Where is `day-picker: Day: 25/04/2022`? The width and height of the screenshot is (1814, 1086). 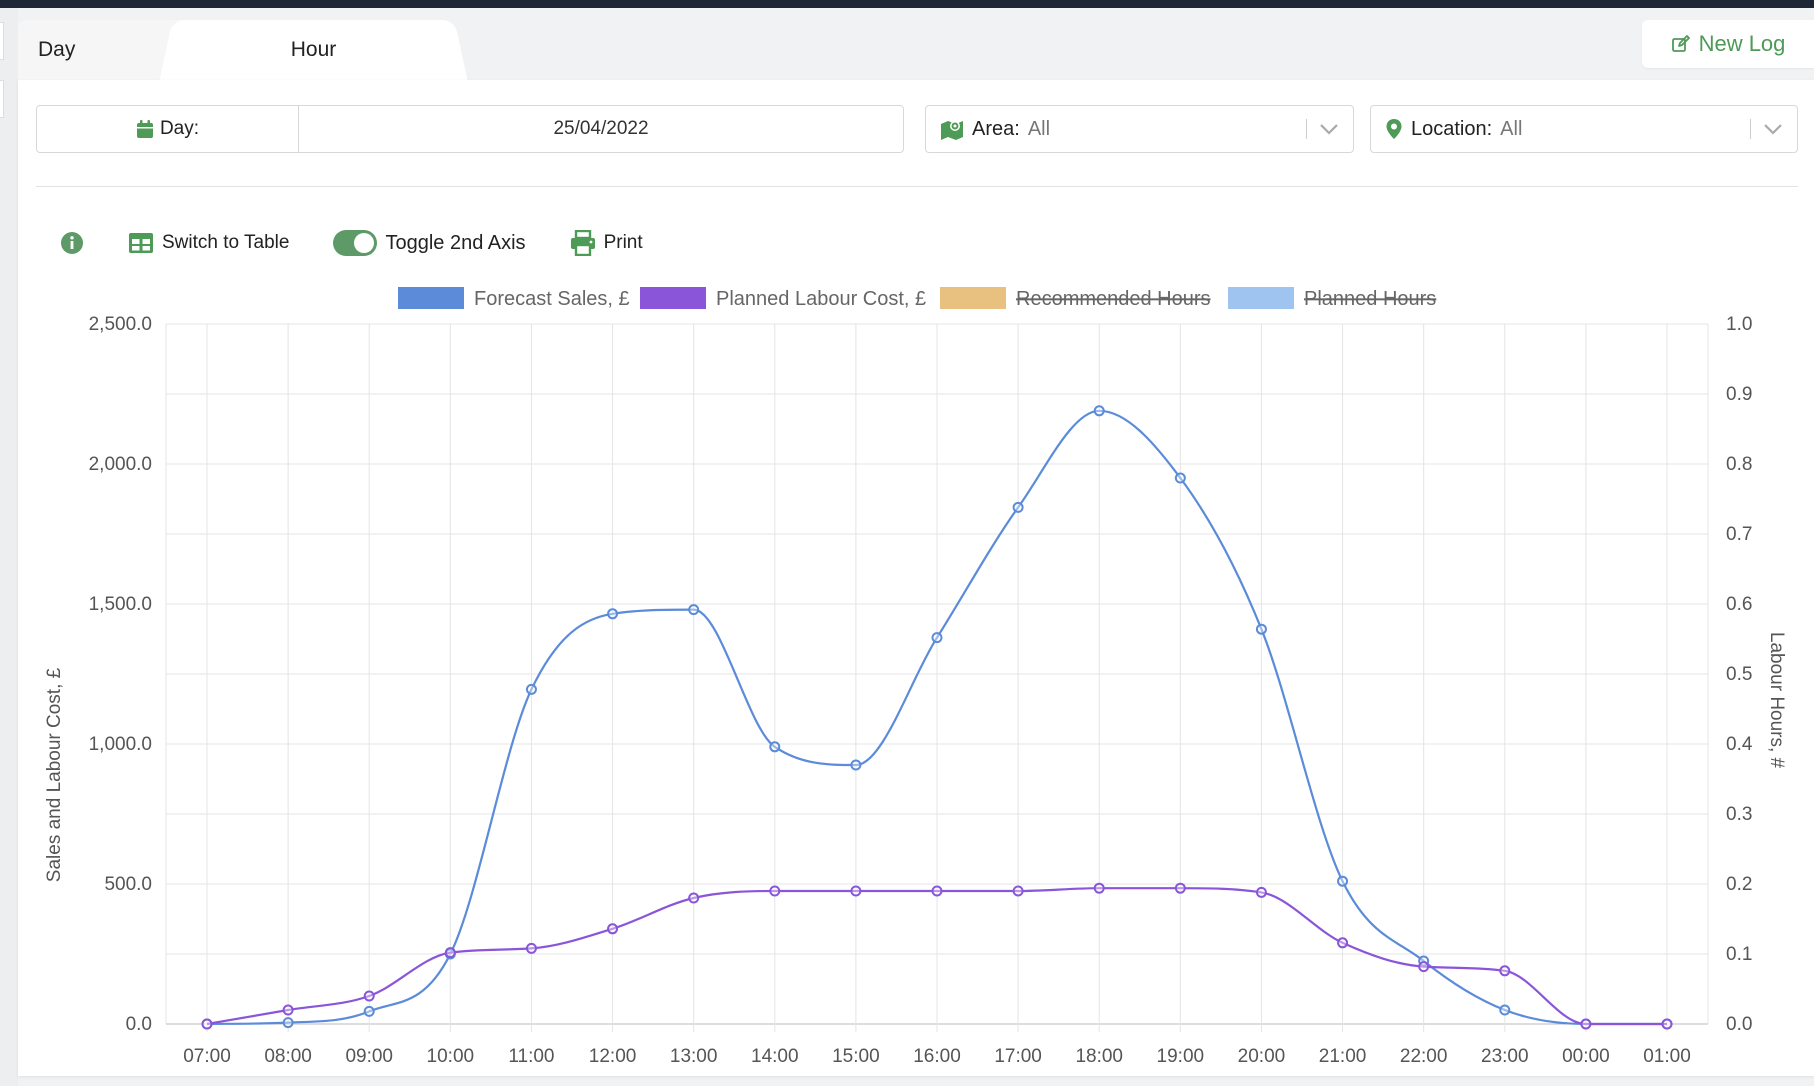 day-picker: Day: 25/04/2022 is located at coordinates (470, 129).